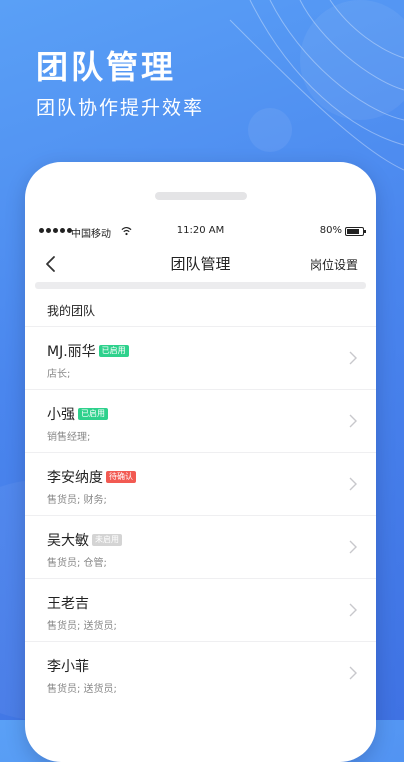 Image resolution: width=404 pixels, height=762 pixels. What do you see at coordinates (334, 264) in the screenshot?
I see `position-settings-button: 岗位设置` at bounding box center [334, 264].